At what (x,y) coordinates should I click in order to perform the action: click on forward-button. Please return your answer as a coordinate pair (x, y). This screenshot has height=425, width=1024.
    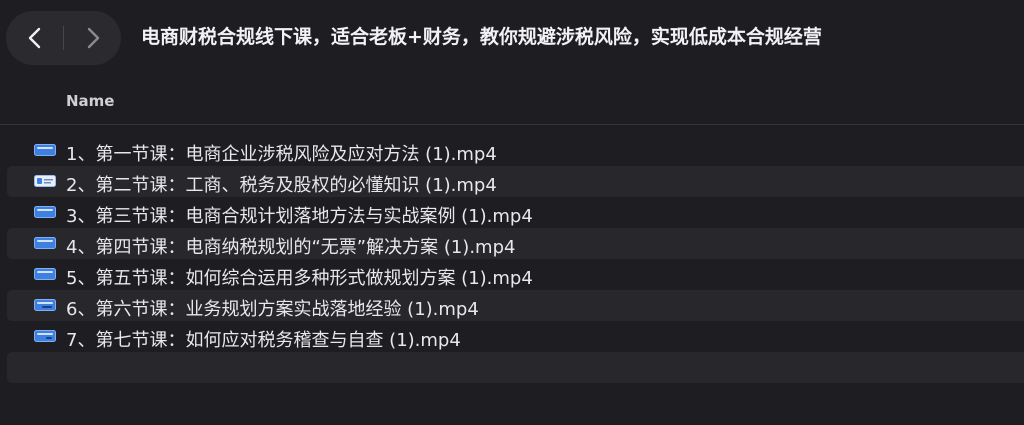
    Looking at the image, I should click on (92, 38).